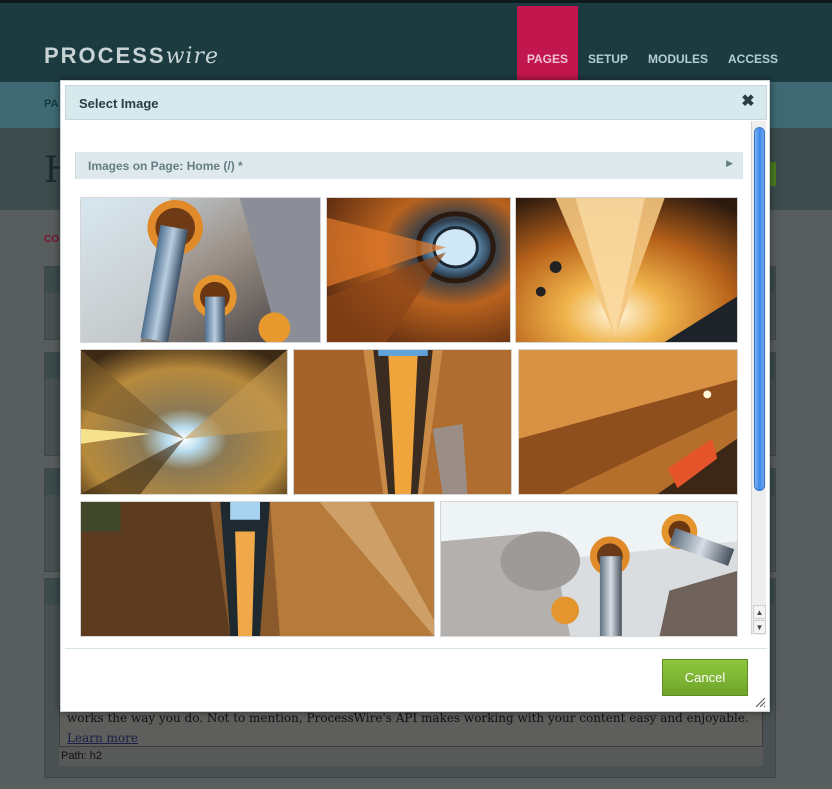 Image resolution: width=832 pixels, height=789 pixels. What do you see at coordinates (411, 756) in the screenshot?
I see `editor-path: Path: h2` at bounding box center [411, 756].